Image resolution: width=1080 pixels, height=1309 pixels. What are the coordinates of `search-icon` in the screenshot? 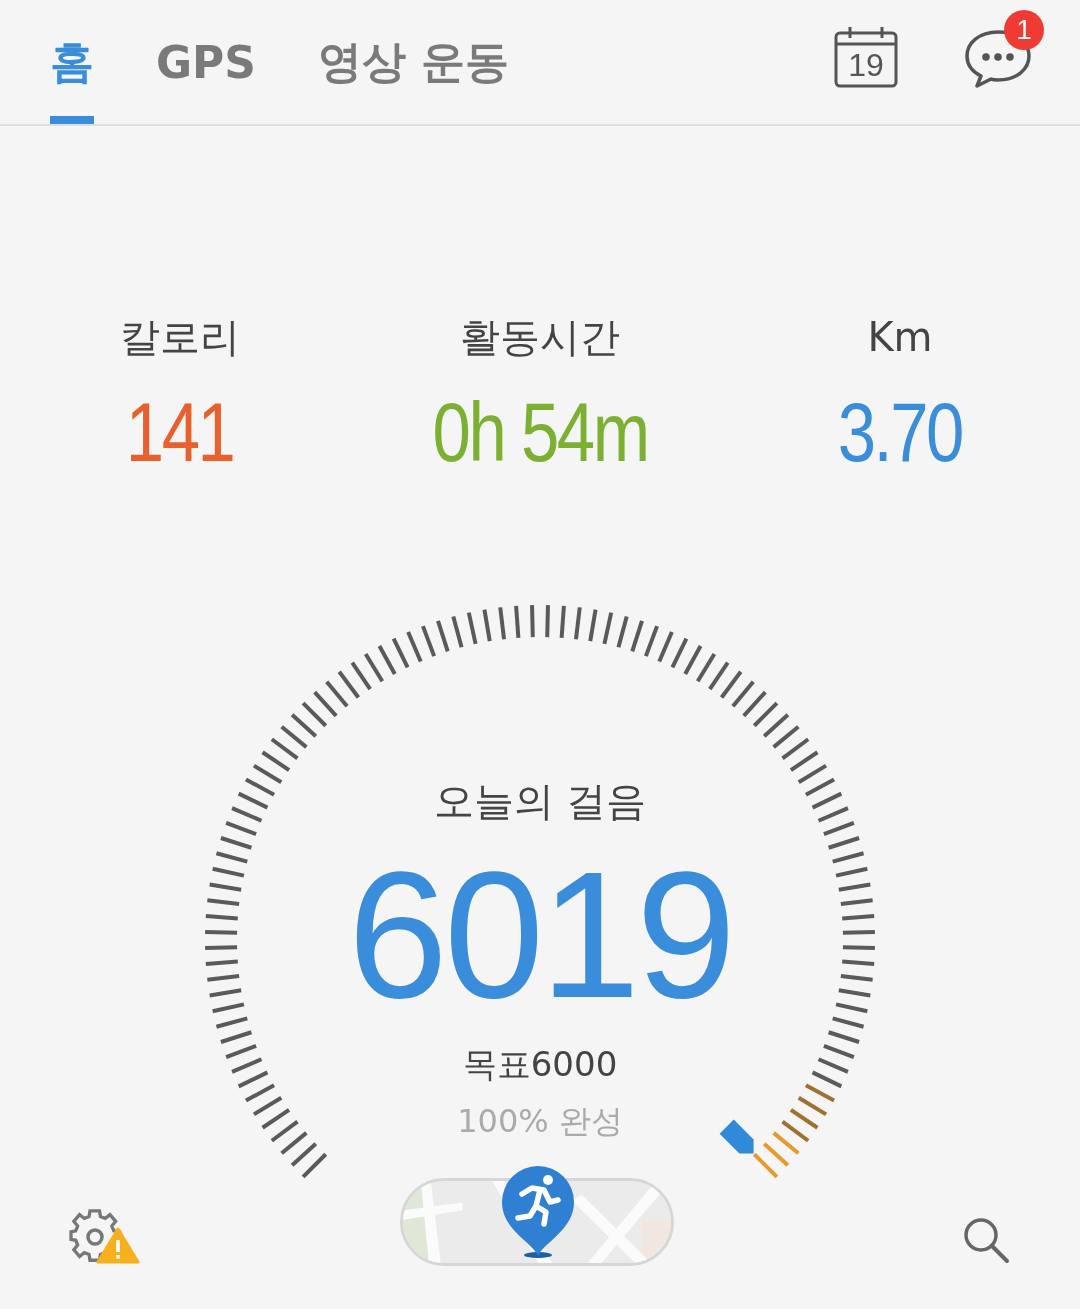 It's located at (986, 1240).